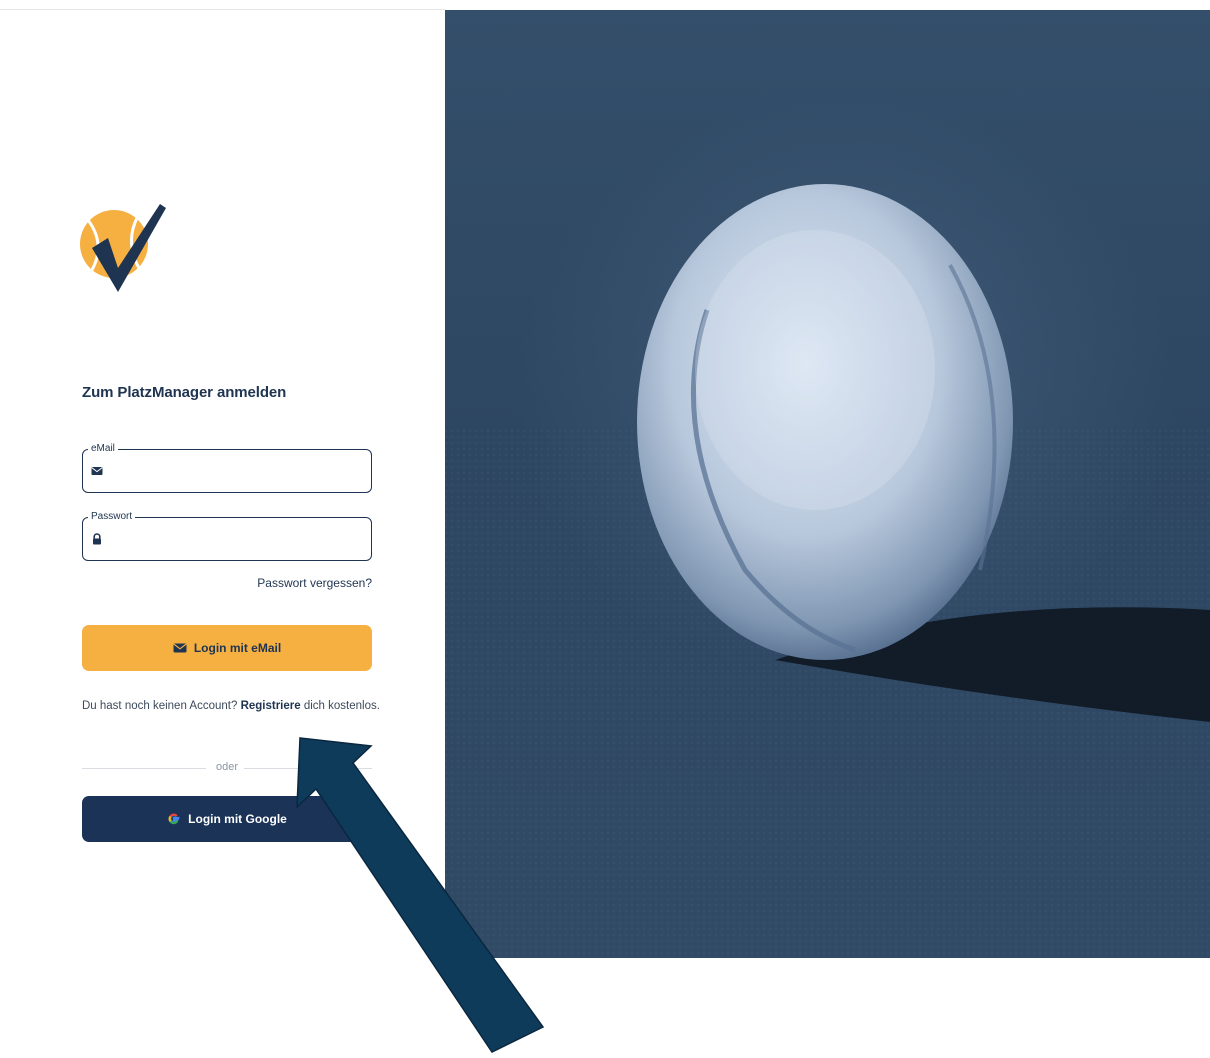 The width and height of the screenshot is (1210, 1058). Describe the element at coordinates (271, 706) in the screenshot. I see `register-link: Registriere` at that location.